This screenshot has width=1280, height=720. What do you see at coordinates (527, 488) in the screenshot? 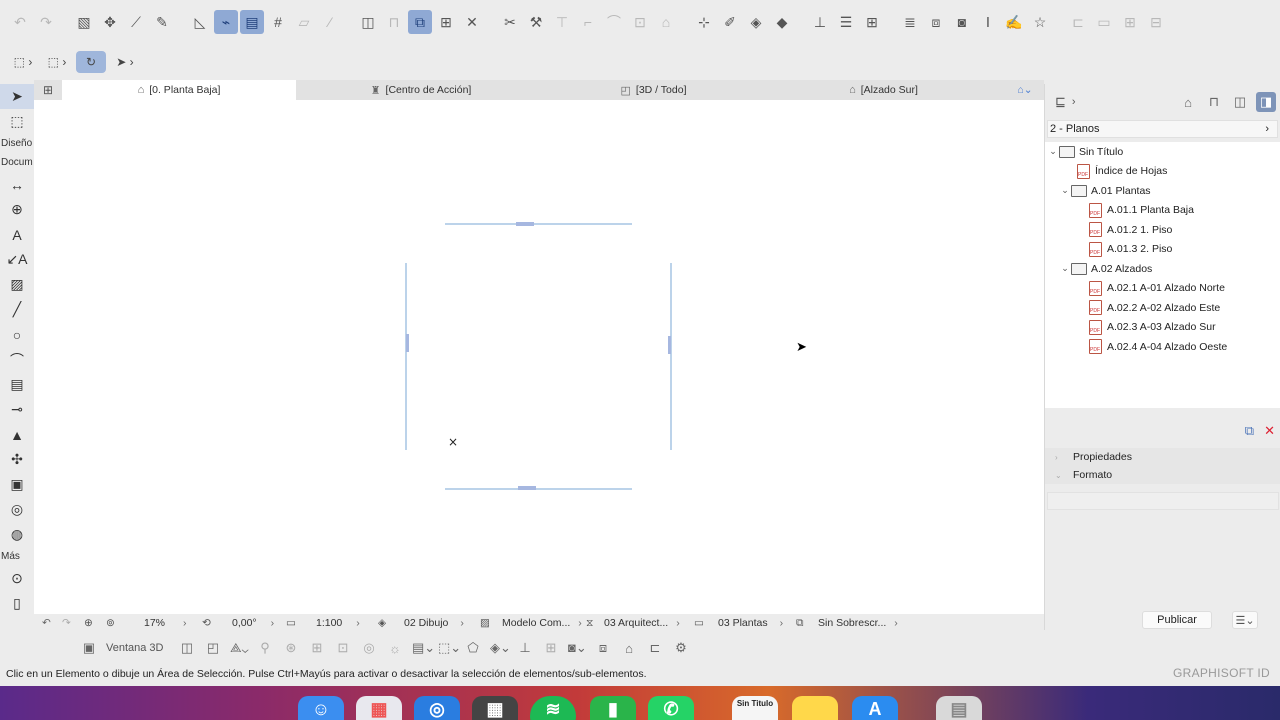
I see `section-marker-bottom` at bounding box center [527, 488].